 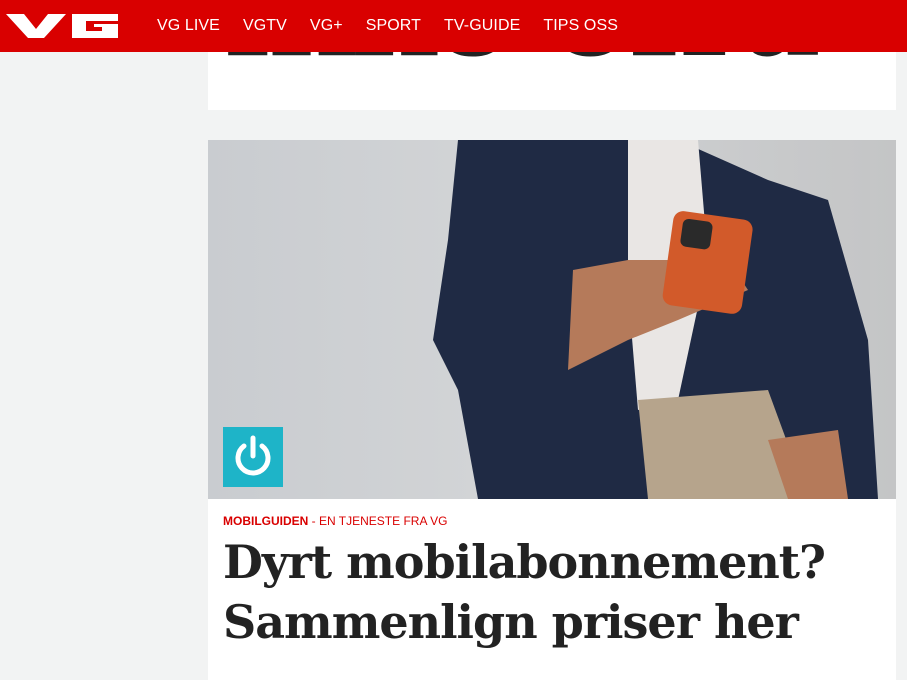 What do you see at coordinates (266, 521) in the screenshot?
I see `kicker-brand: MOBILGUIDEN` at bounding box center [266, 521].